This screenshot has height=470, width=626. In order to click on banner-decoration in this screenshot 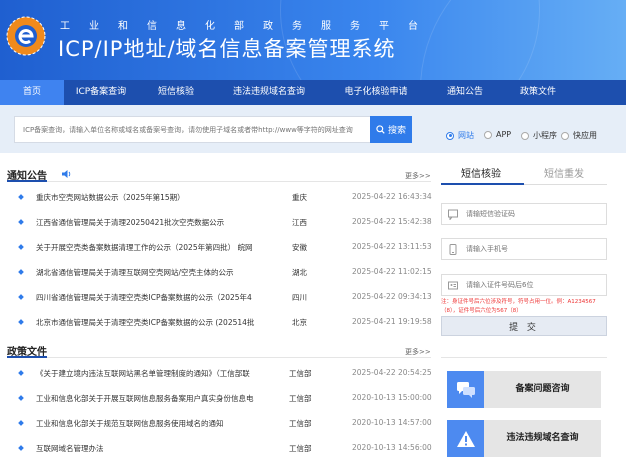, I will do `click(523, 40)`.